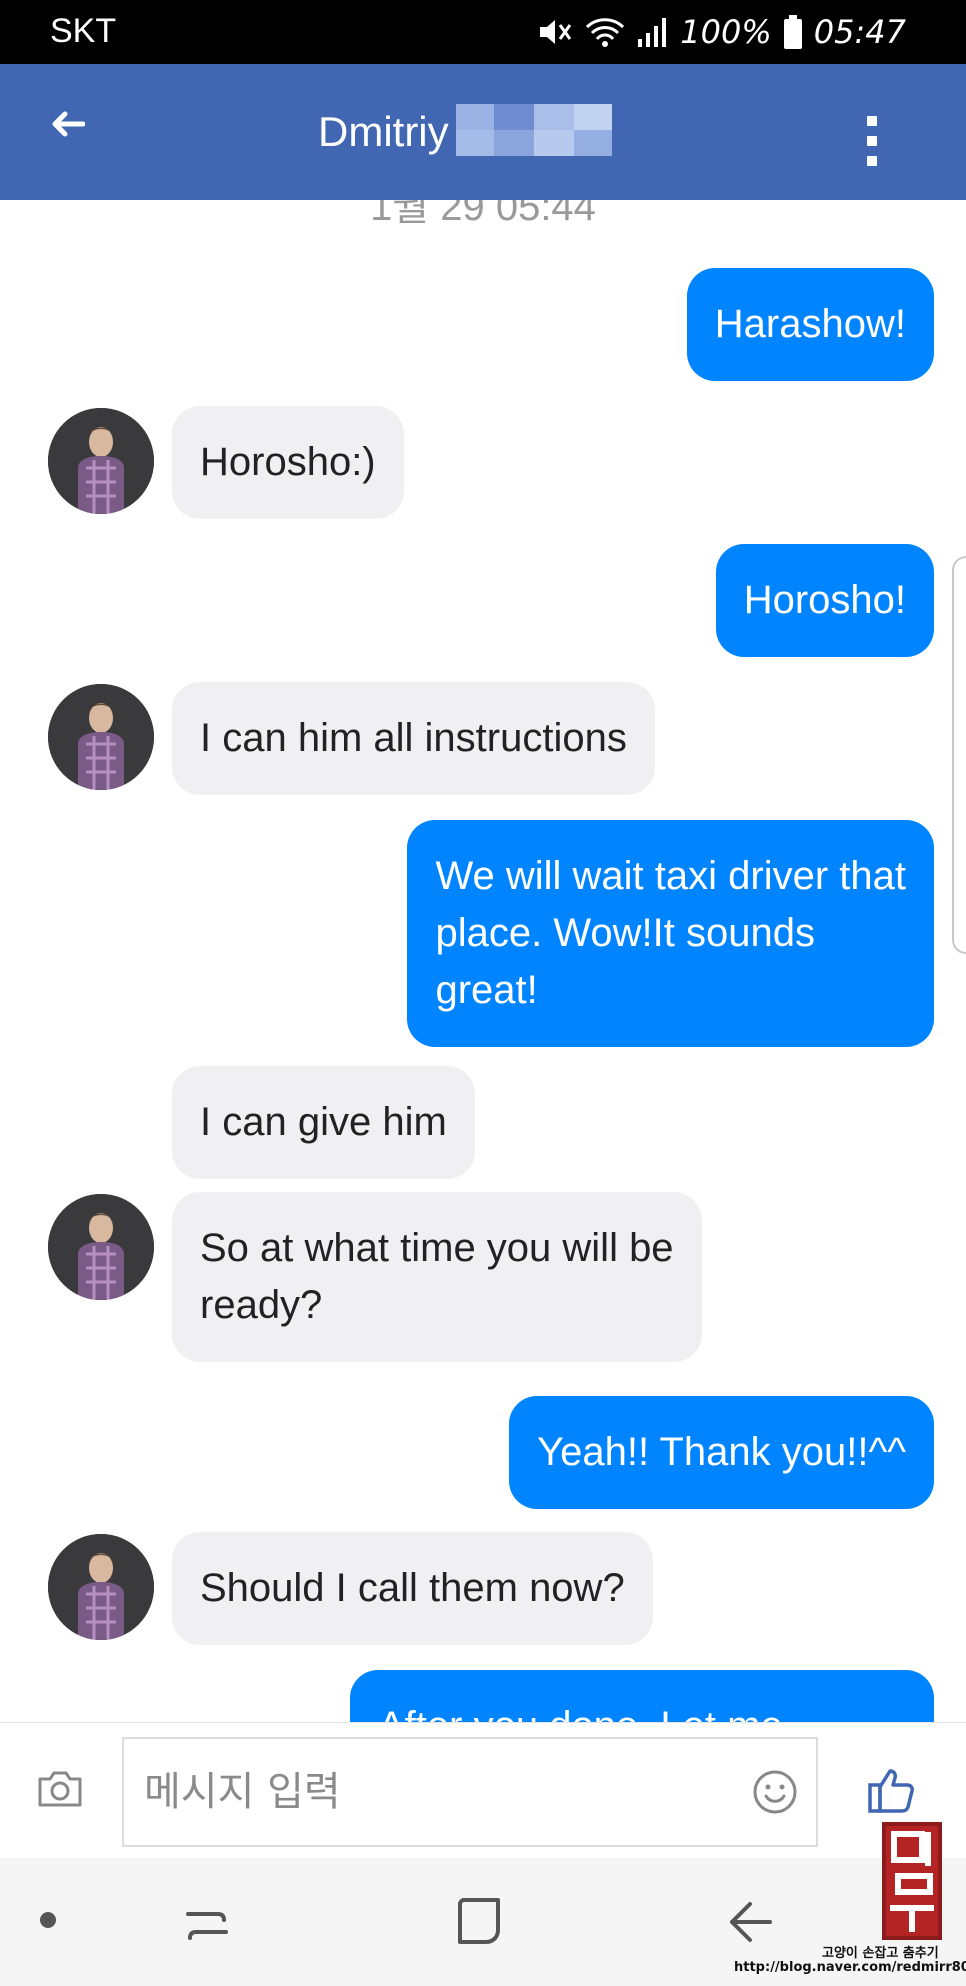 The height and width of the screenshot is (1986, 966). Describe the element at coordinates (483, 32) in the screenshot. I see `status-bar: SKT 100% 05:47` at that location.